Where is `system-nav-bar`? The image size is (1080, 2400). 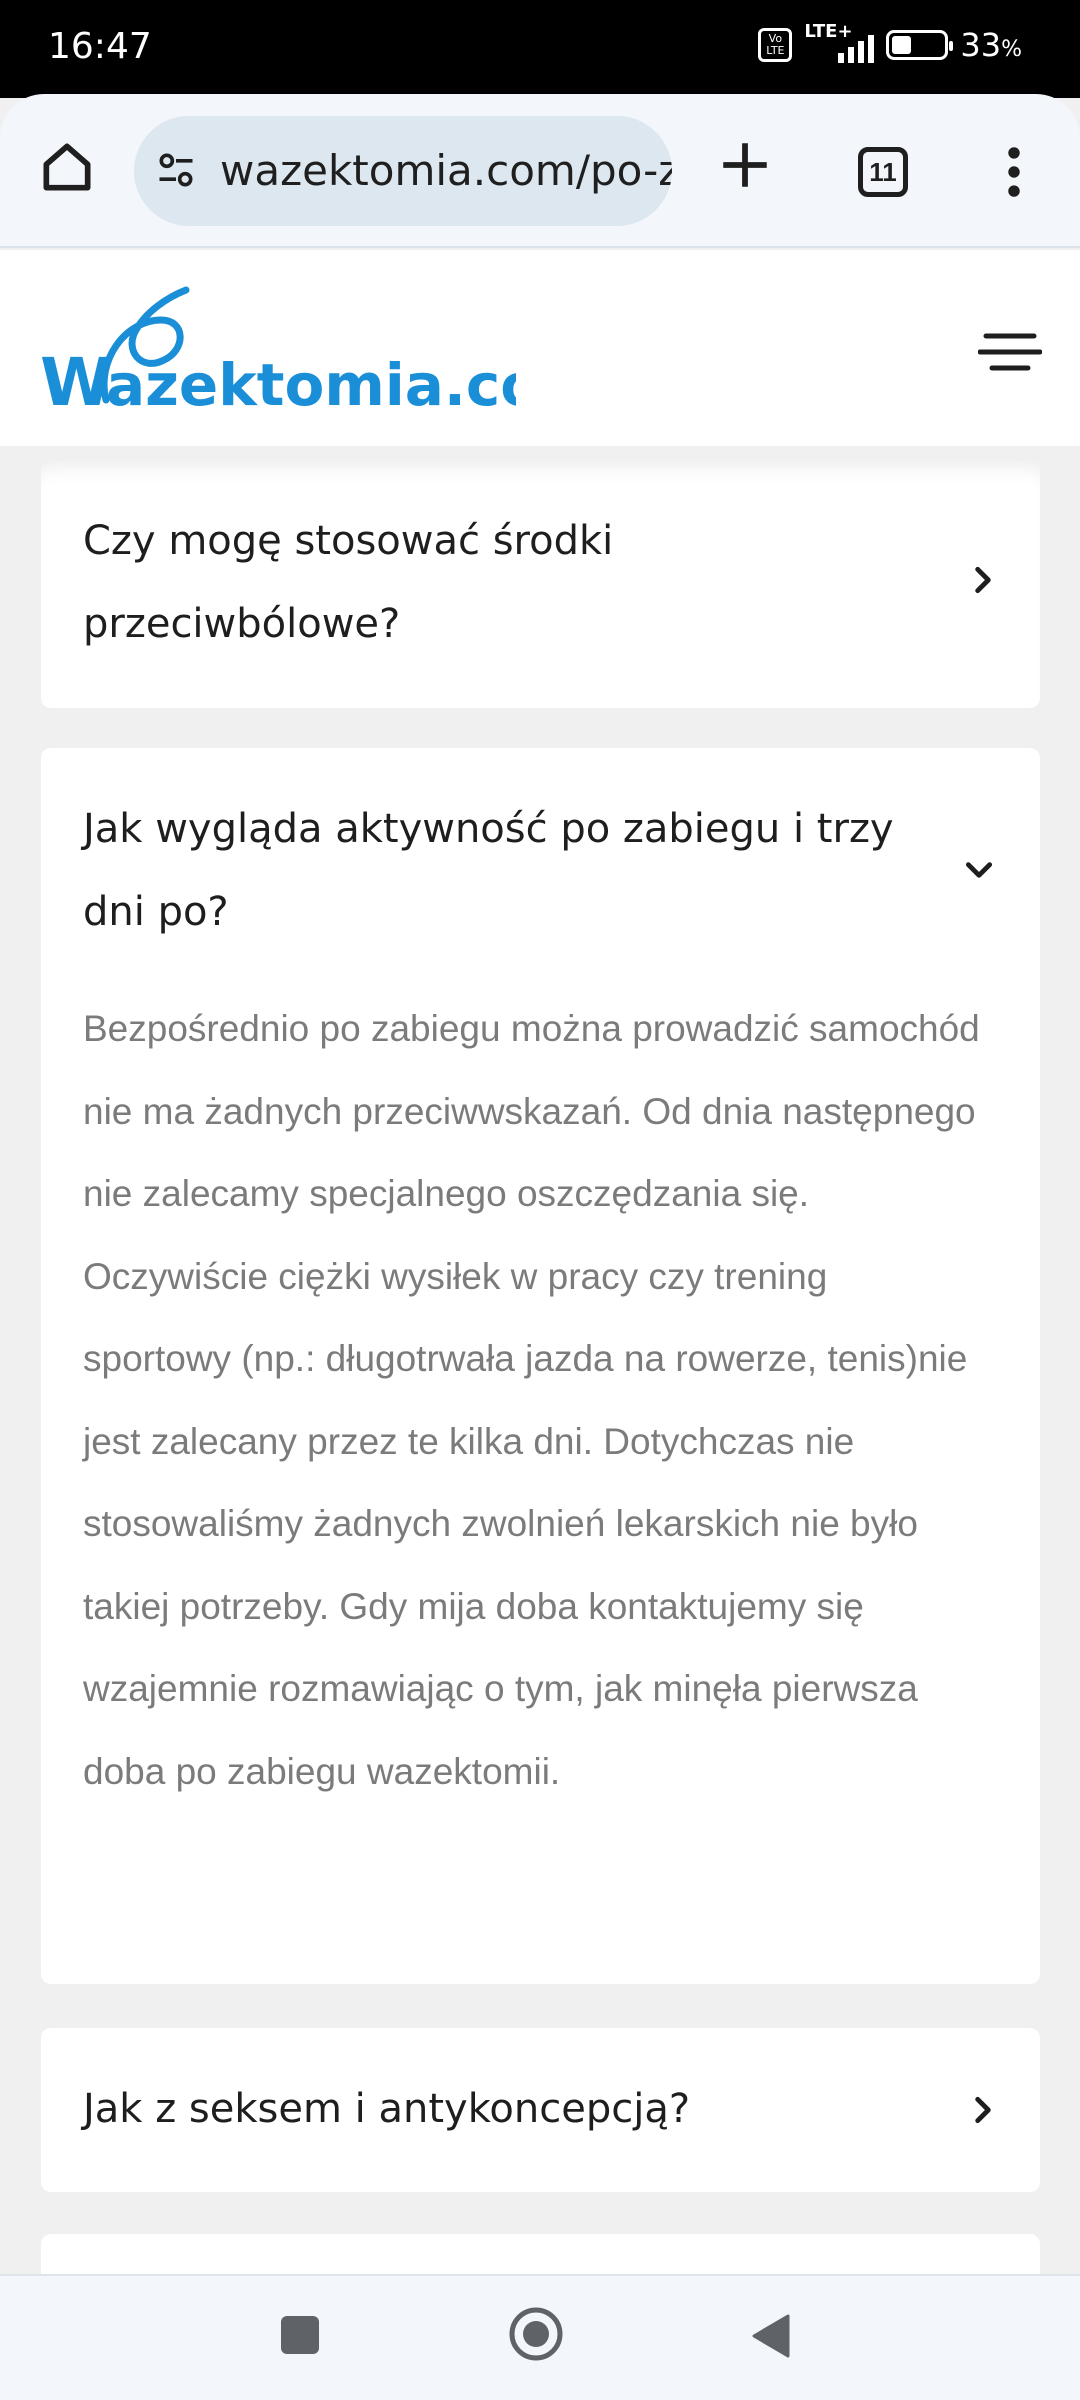 system-nav-bar is located at coordinates (540, 2337).